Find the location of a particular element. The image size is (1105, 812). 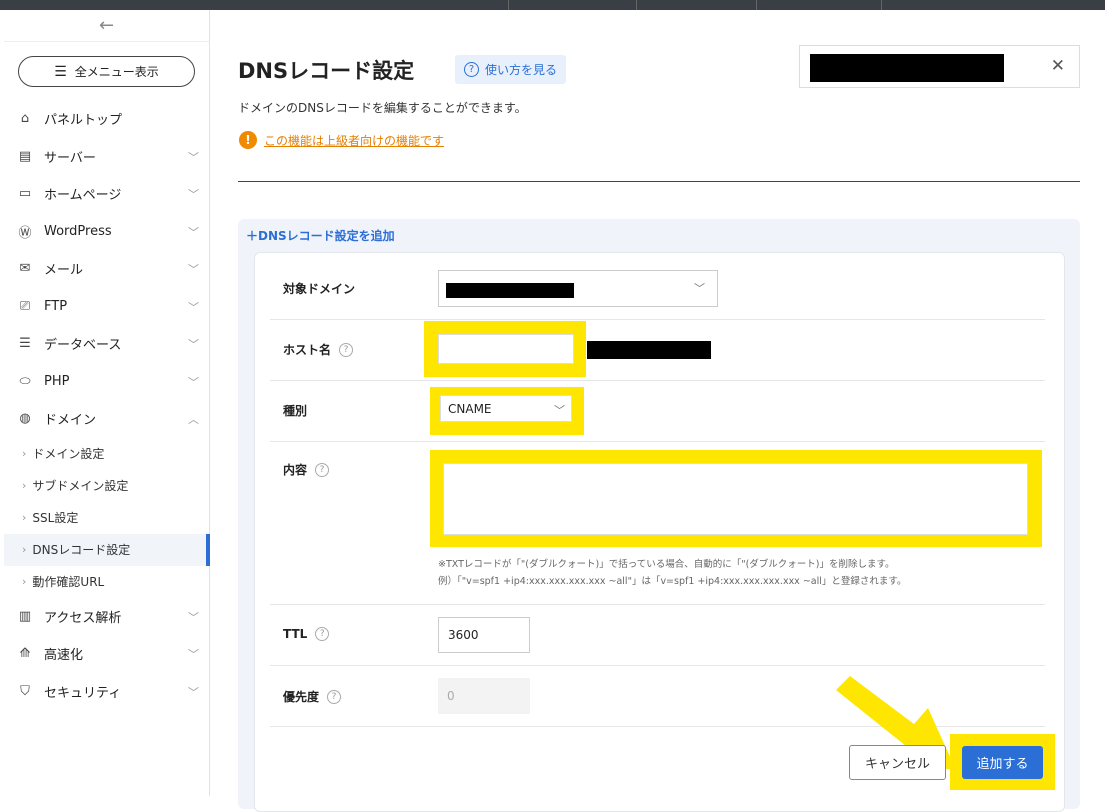

chevron-up-icon: ︿ is located at coordinates (193, 419).